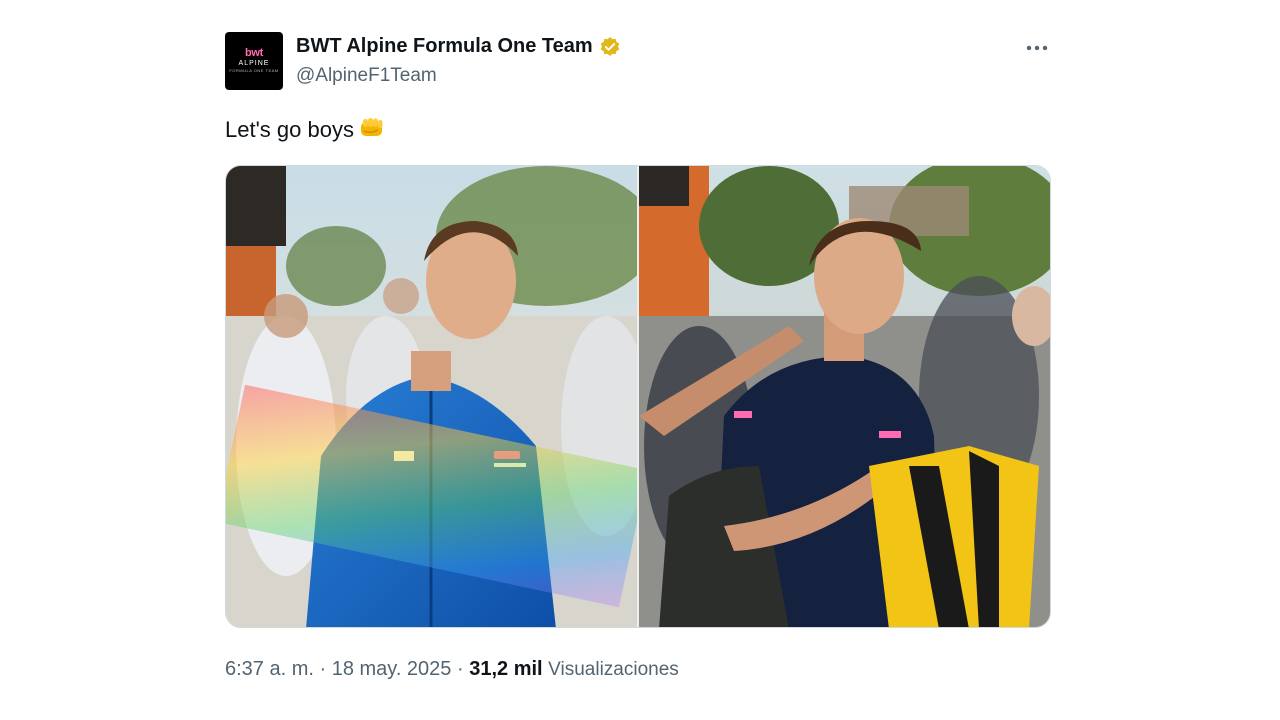 The image size is (1280, 720). Describe the element at coordinates (392, 669) in the screenshot. I see `tweet-date: 18 may. 2025` at that location.